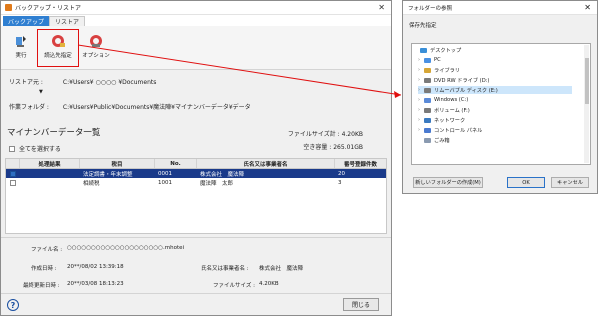 Image resolution: width=600 pixels, height=316 pixels. Describe the element at coordinates (48, 8) in the screenshot. I see `window-title: バックアップ・リストア` at that location.